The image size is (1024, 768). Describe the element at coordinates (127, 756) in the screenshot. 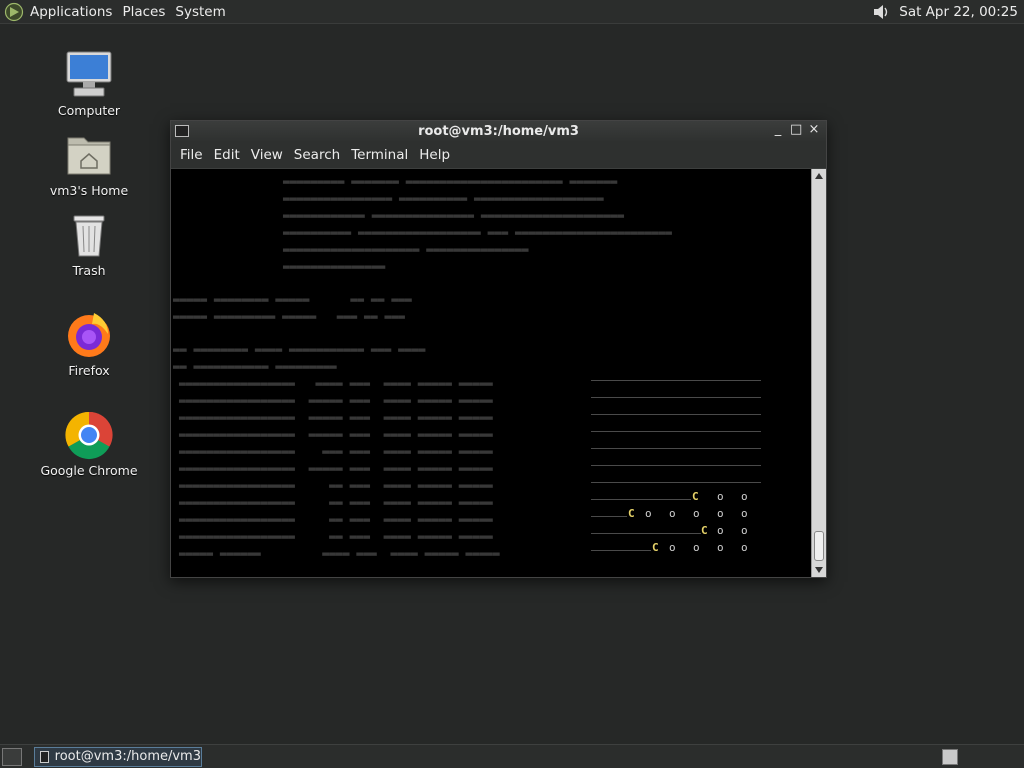

I see `taskbar-item-label: root@vm3:/home/vm3` at that location.